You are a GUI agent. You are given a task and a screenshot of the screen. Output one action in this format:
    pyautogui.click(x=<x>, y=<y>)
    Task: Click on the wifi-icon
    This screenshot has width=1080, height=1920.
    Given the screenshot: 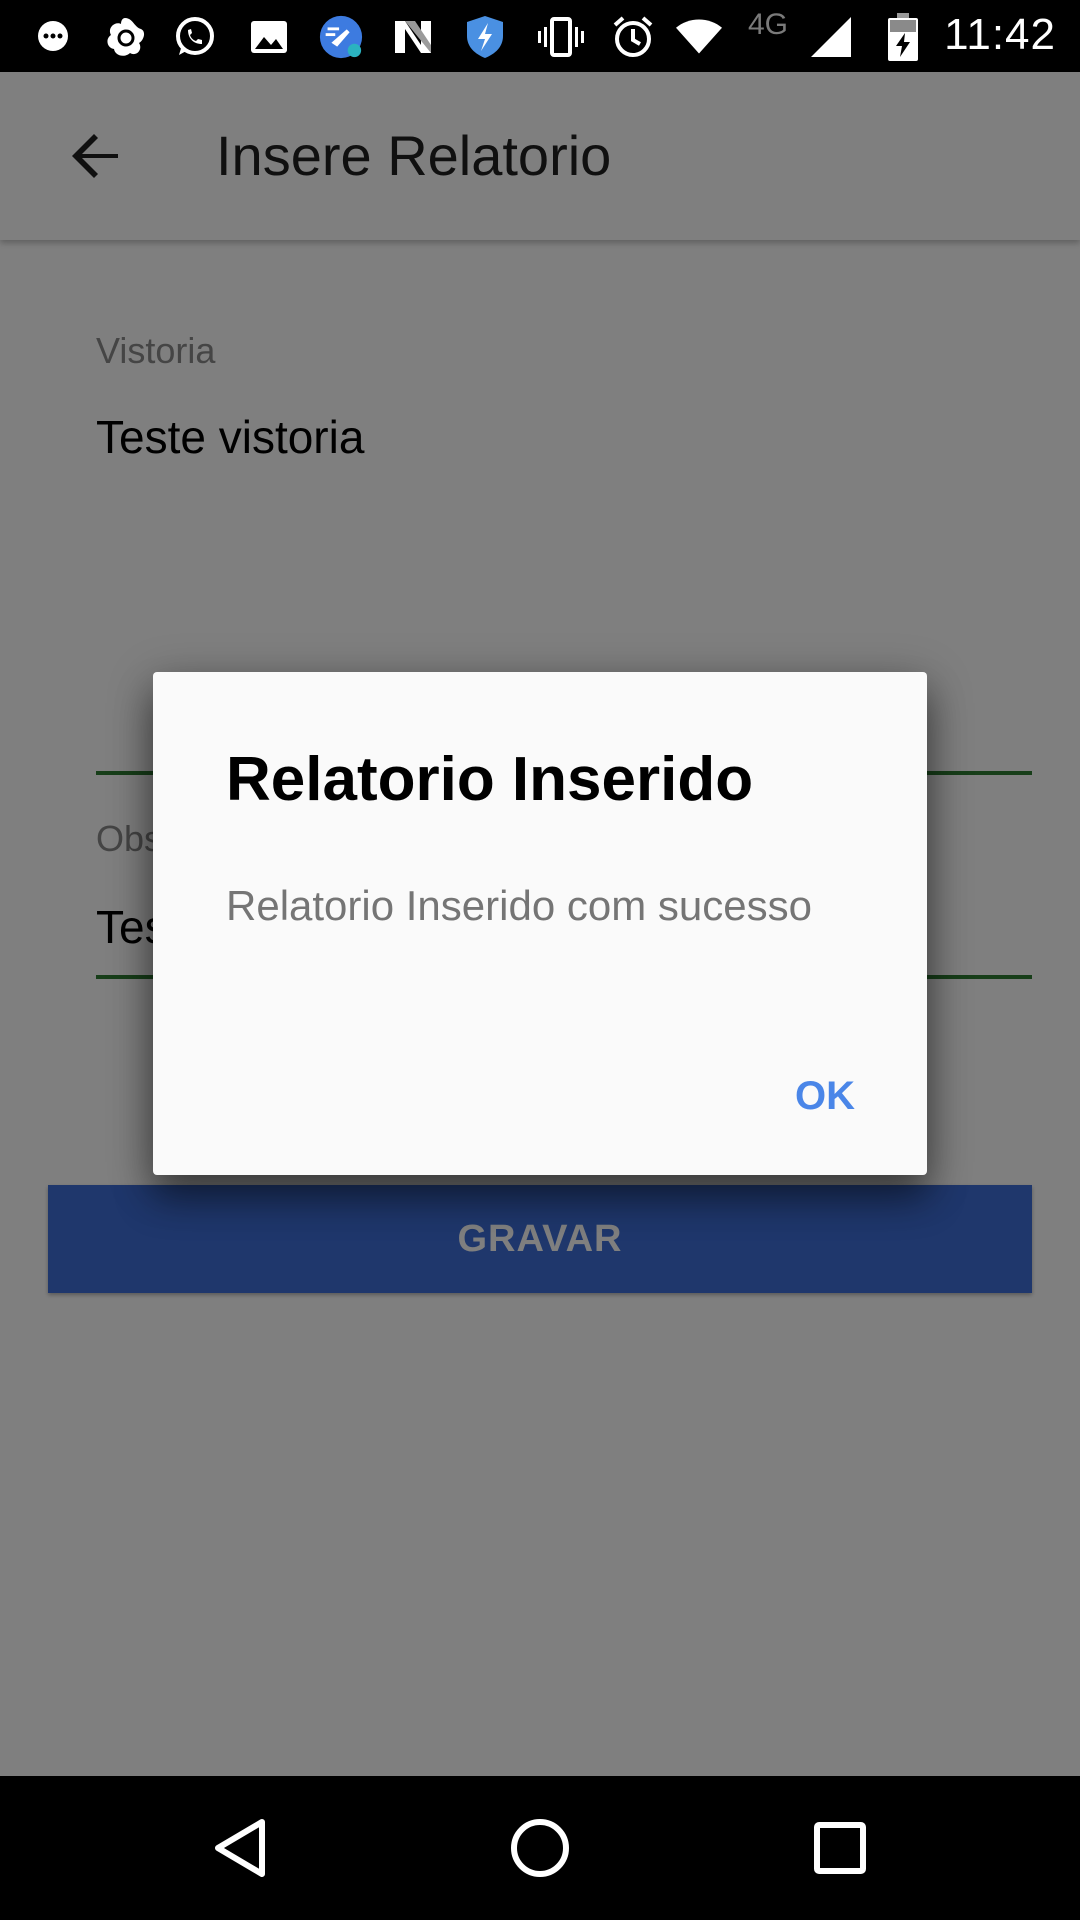 What is the action you would take?
    pyautogui.click(x=699, y=37)
    